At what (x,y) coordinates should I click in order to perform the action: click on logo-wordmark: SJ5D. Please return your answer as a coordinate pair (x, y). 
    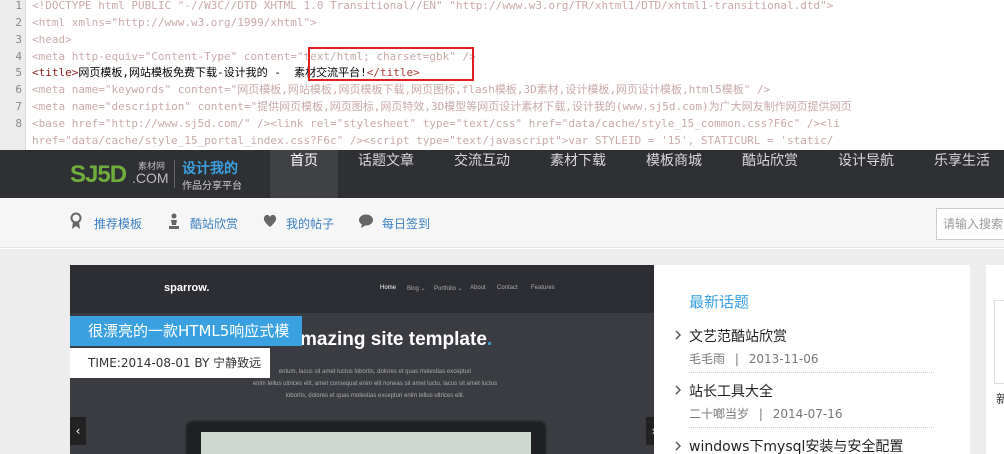
    Looking at the image, I should click on (98, 174).